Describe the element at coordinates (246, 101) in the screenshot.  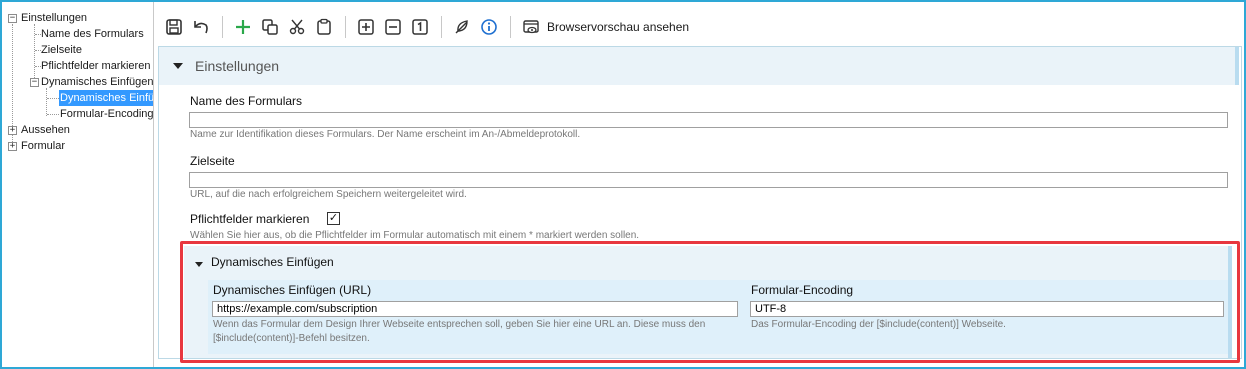
I see `name-label: Name des Formulars` at that location.